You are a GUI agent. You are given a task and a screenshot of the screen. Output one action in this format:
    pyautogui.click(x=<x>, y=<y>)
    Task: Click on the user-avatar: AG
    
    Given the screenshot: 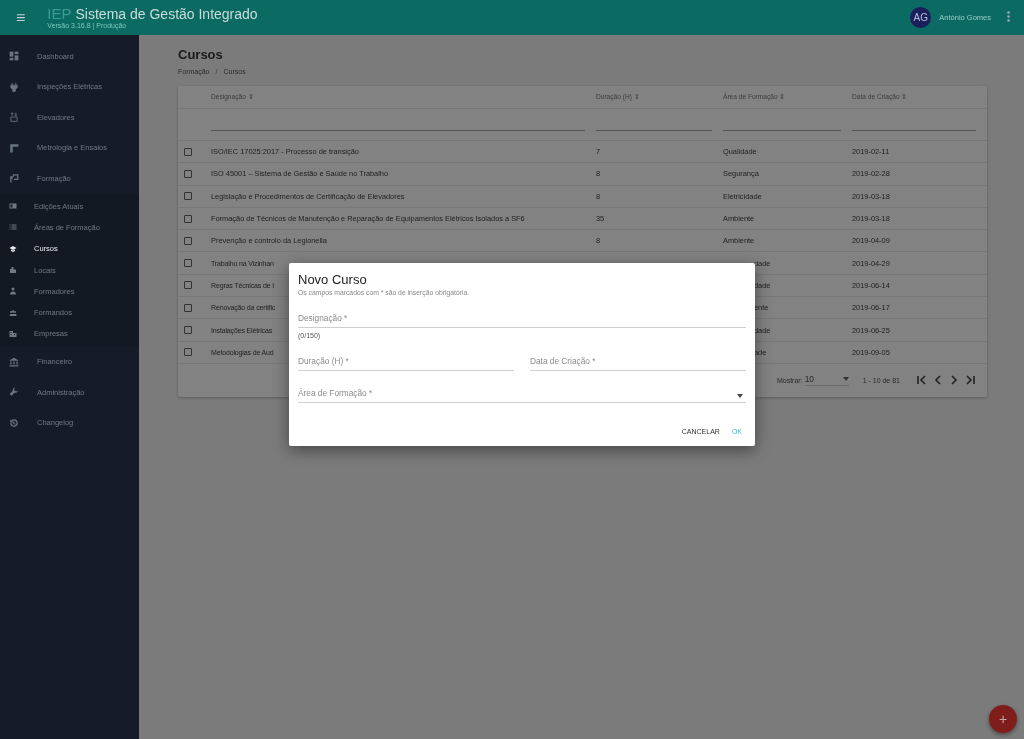 What is the action you would take?
    pyautogui.click(x=921, y=17)
    